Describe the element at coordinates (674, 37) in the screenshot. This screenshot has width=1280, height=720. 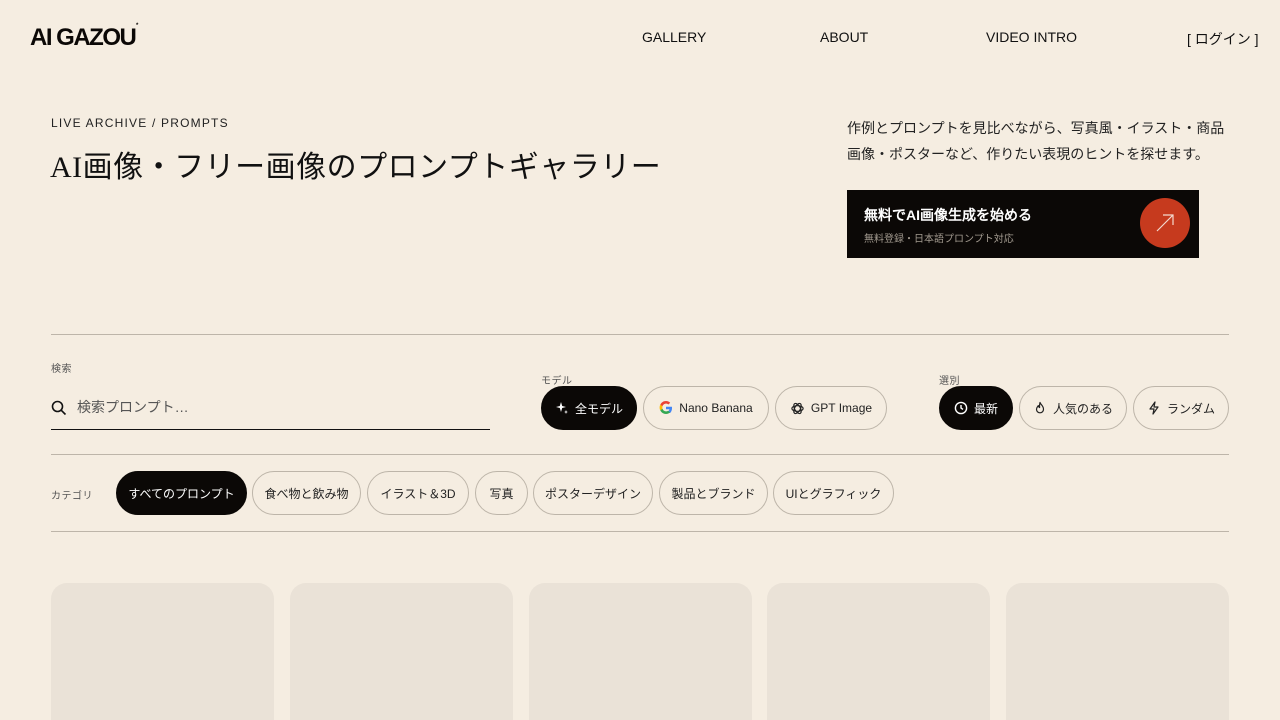
I see `nav-gallery: GALLERY` at that location.